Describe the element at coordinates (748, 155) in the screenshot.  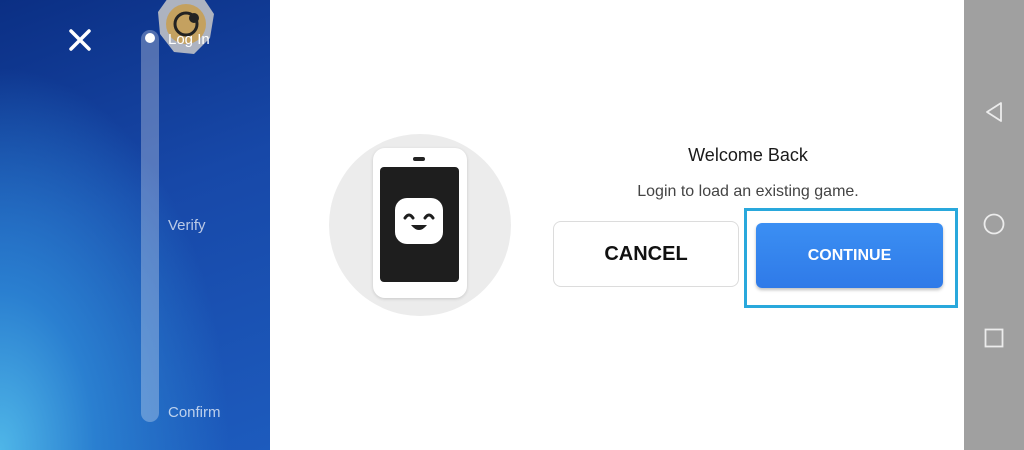
I see `dialog-title: Welcome Back` at that location.